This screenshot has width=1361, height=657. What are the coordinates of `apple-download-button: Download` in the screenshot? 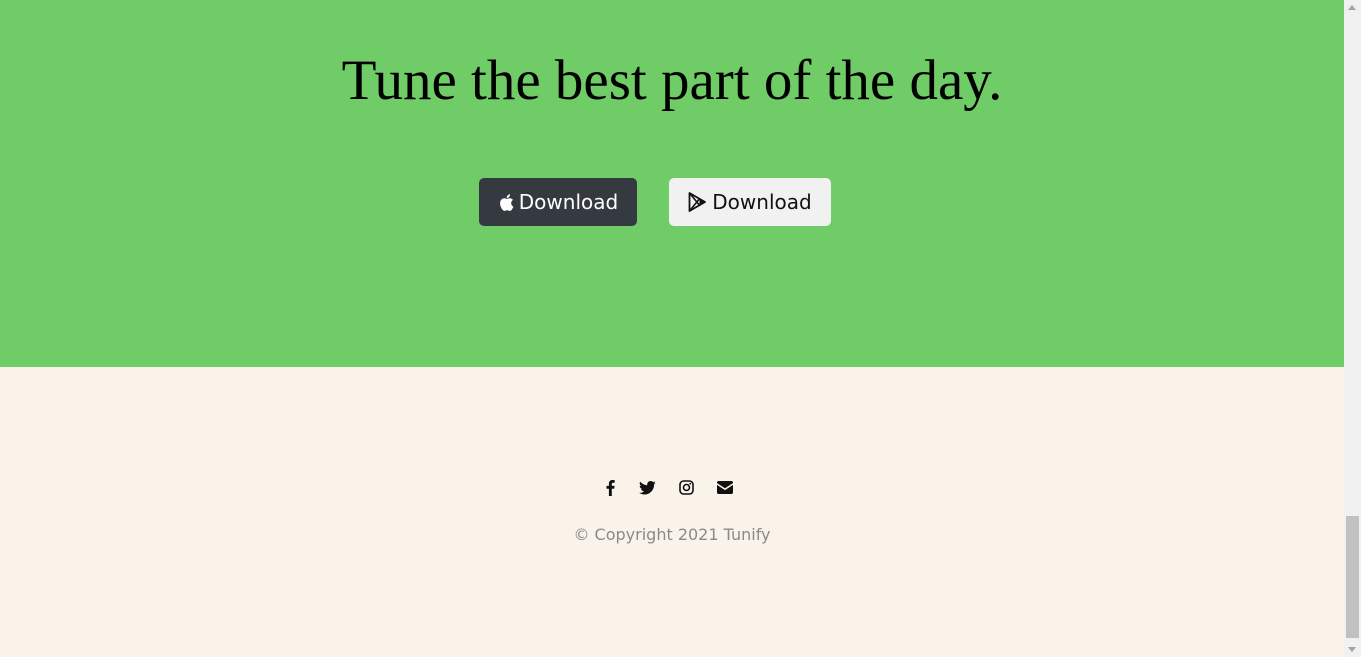 It's located at (558, 202).